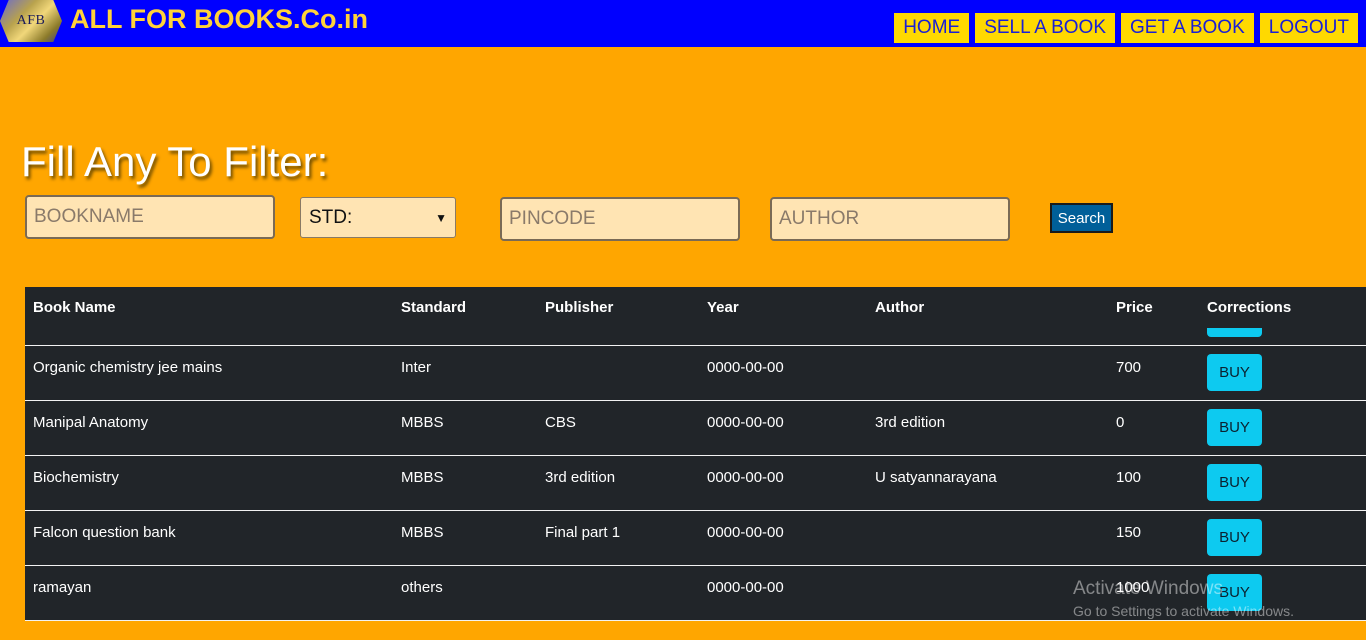 The image size is (1366, 640). What do you see at coordinates (175, 161) in the screenshot?
I see `filter-title: Fill Any To Filter:` at bounding box center [175, 161].